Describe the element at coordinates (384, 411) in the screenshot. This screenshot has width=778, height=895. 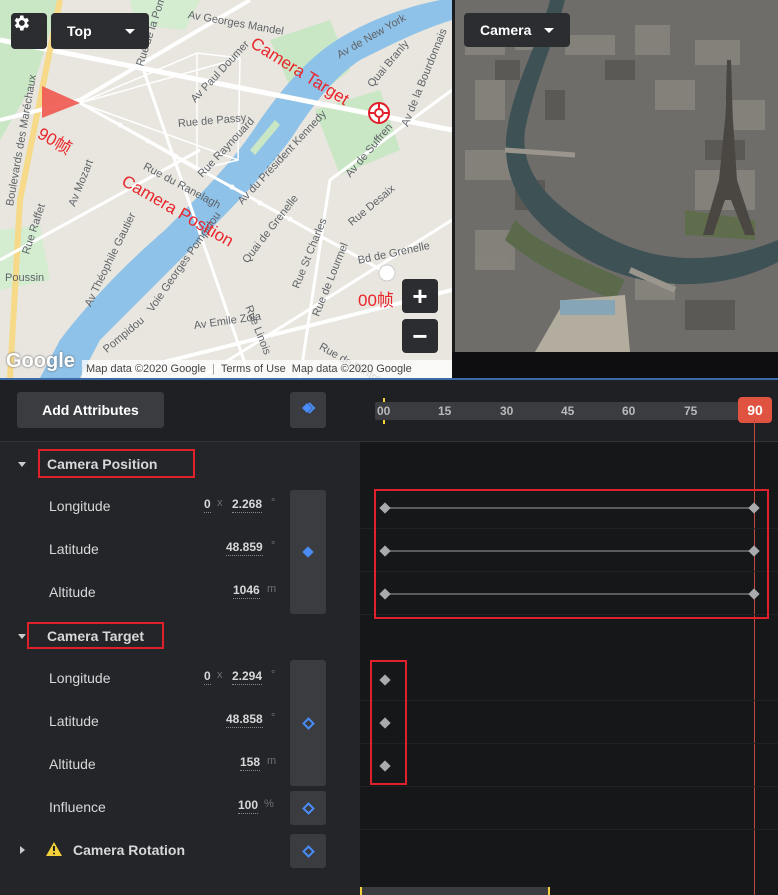
I see `ruler-tick: 00` at that location.